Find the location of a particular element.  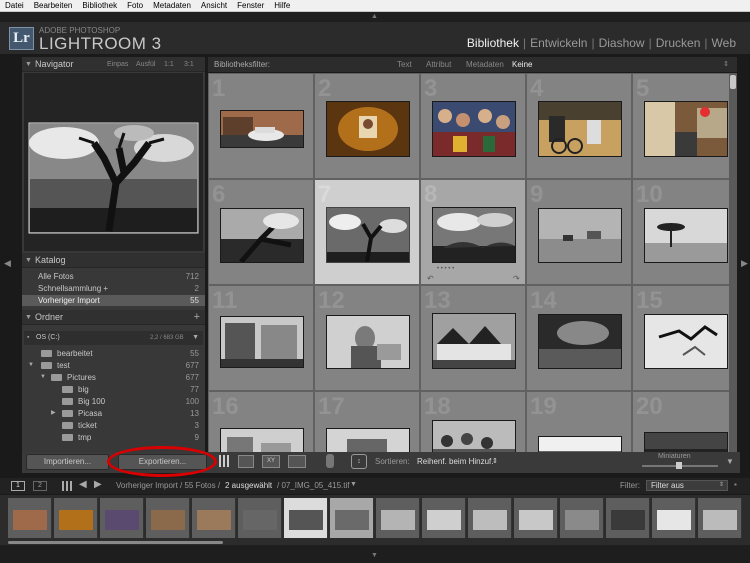

volume-menu-icon: ▼ is located at coordinates (195, 338).